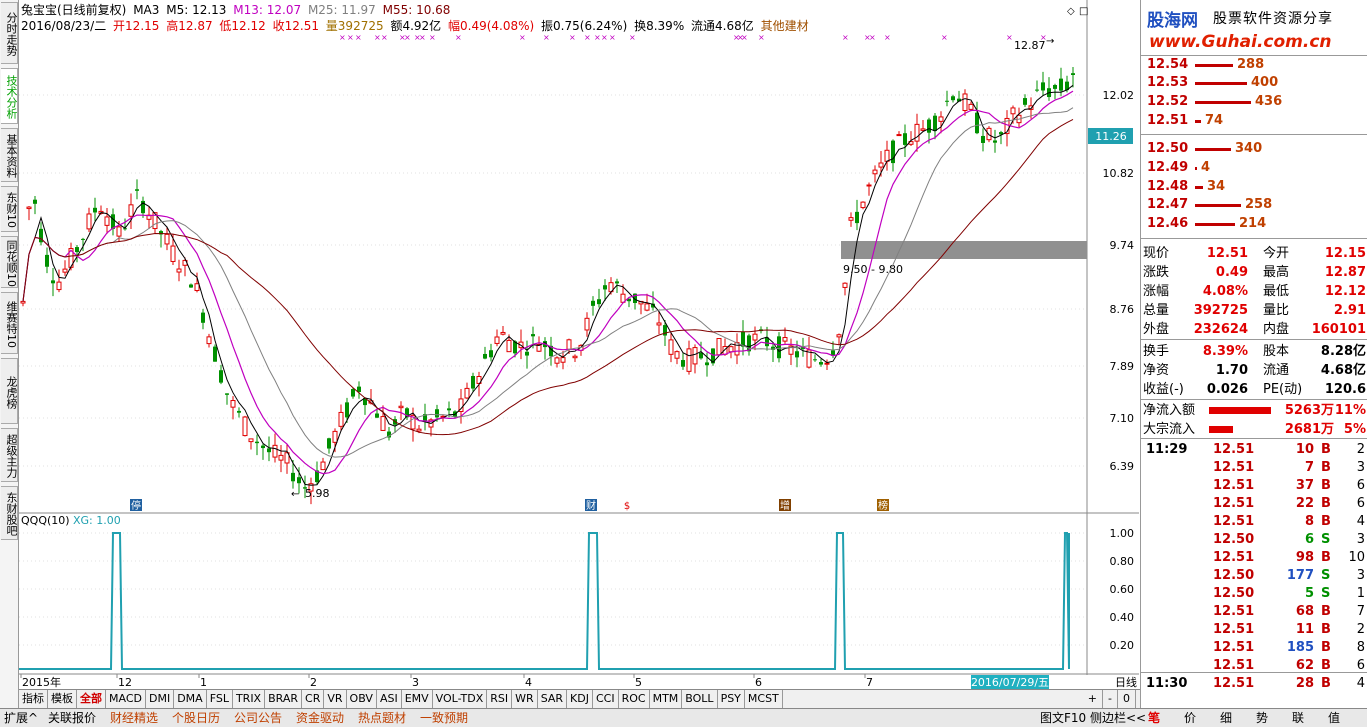 Image resolution: width=1367 pixels, height=727 pixels. What do you see at coordinates (1234, 449) in the screenshot?
I see `tick-price: 12.51` at bounding box center [1234, 449].